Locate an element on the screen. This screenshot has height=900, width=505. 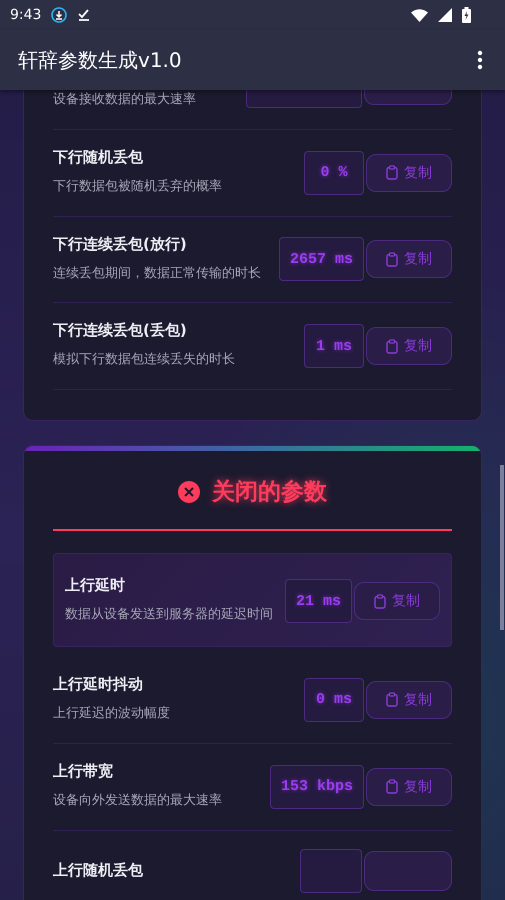
value-box: 0 % is located at coordinates (334, 172).